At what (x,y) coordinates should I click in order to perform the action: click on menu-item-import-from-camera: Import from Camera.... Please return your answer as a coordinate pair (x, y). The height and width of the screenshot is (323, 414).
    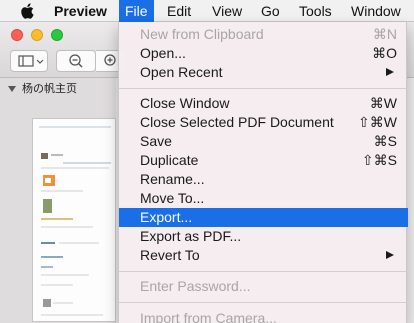
    Looking at the image, I should click on (263, 316).